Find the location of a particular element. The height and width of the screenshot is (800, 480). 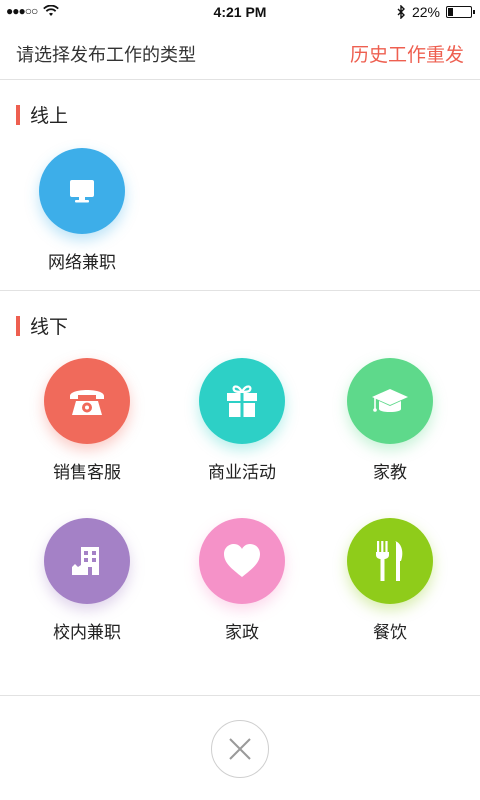

close-button is located at coordinates (240, 749).